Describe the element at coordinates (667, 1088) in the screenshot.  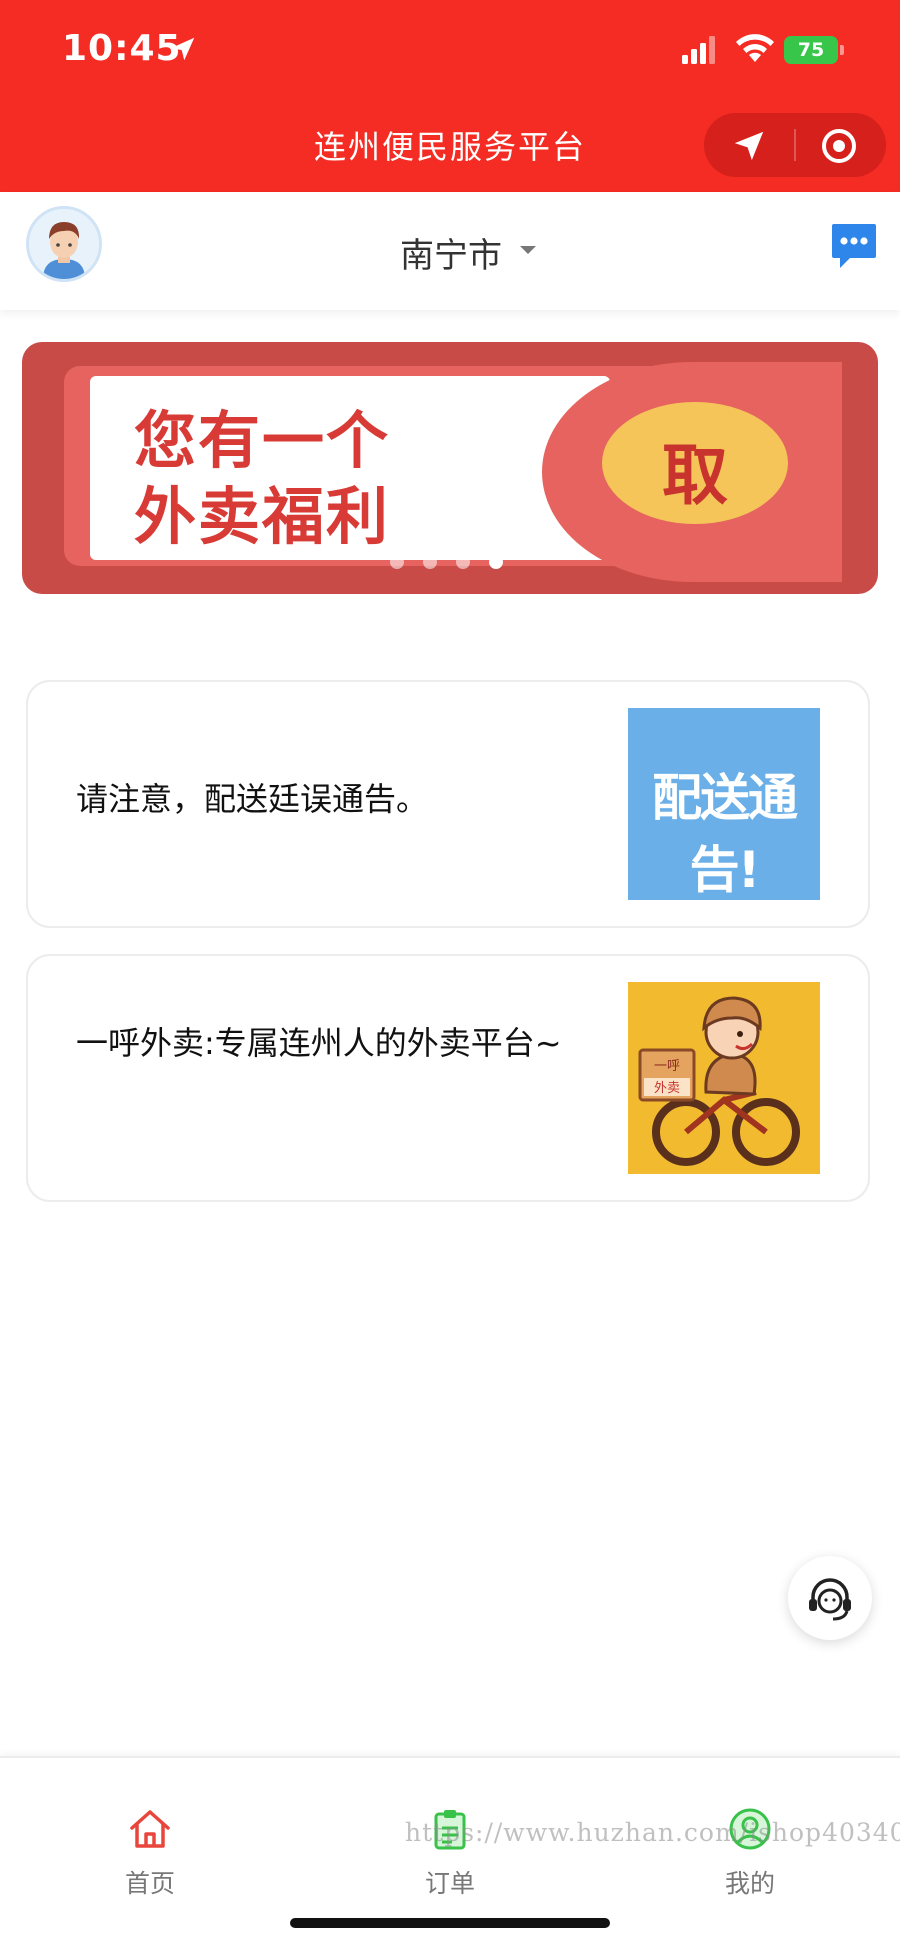
I see `box-label-bottom: 外卖` at that location.